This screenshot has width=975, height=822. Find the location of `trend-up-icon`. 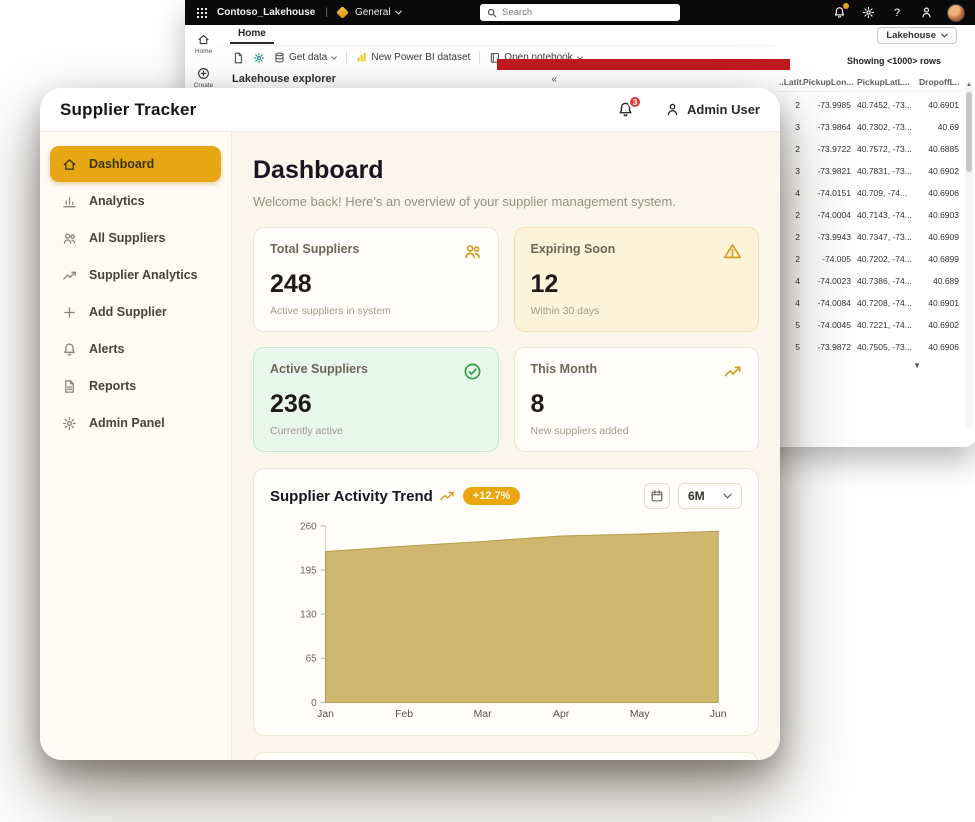

trend-up-icon is located at coordinates (447, 496).